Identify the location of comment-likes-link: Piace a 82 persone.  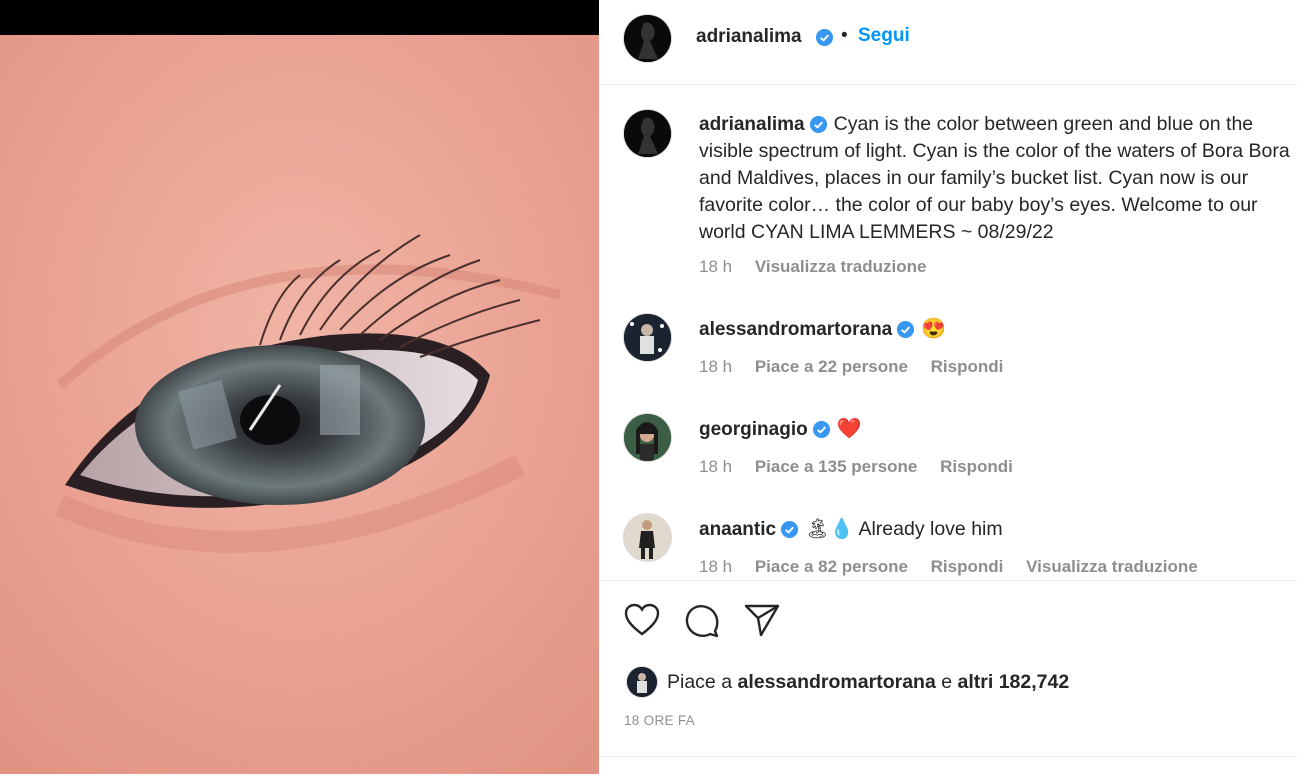
(831, 566).